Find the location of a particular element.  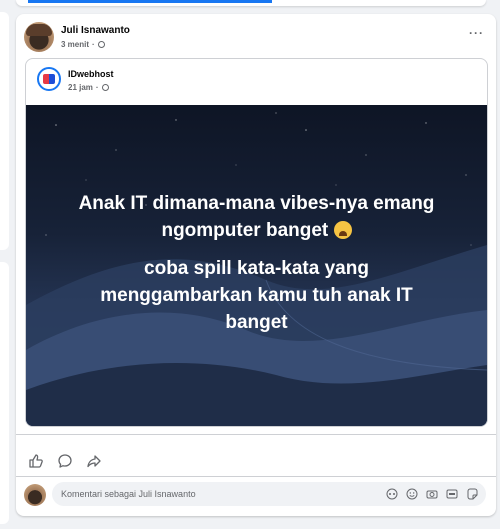

caption-line-4: menggambarkan kamu tuh anak IT is located at coordinates (256, 295).